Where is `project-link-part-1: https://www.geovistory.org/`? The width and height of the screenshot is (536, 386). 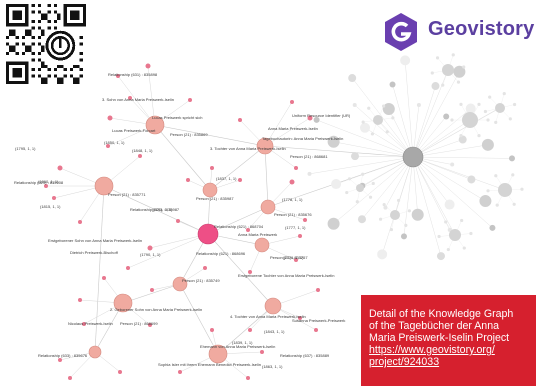 project-link-part-1: https://www.geovistory.org/ is located at coordinates (449, 350).